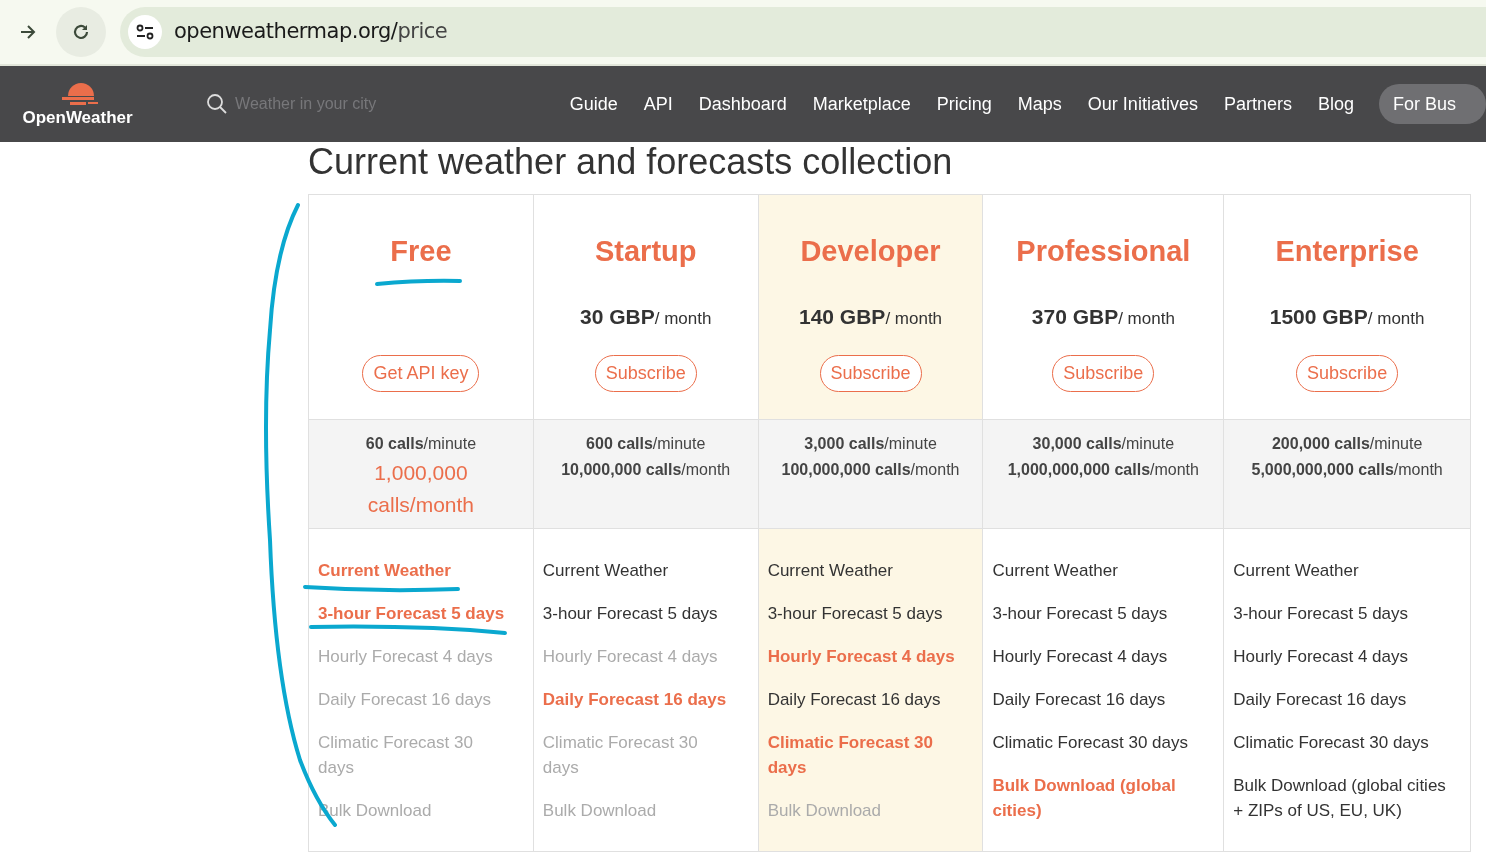 This screenshot has width=1486, height=864. What do you see at coordinates (1347, 444) in the screenshot?
I see `calls-per-minute: 200,000 calls/minute` at bounding box center [1347, 444].